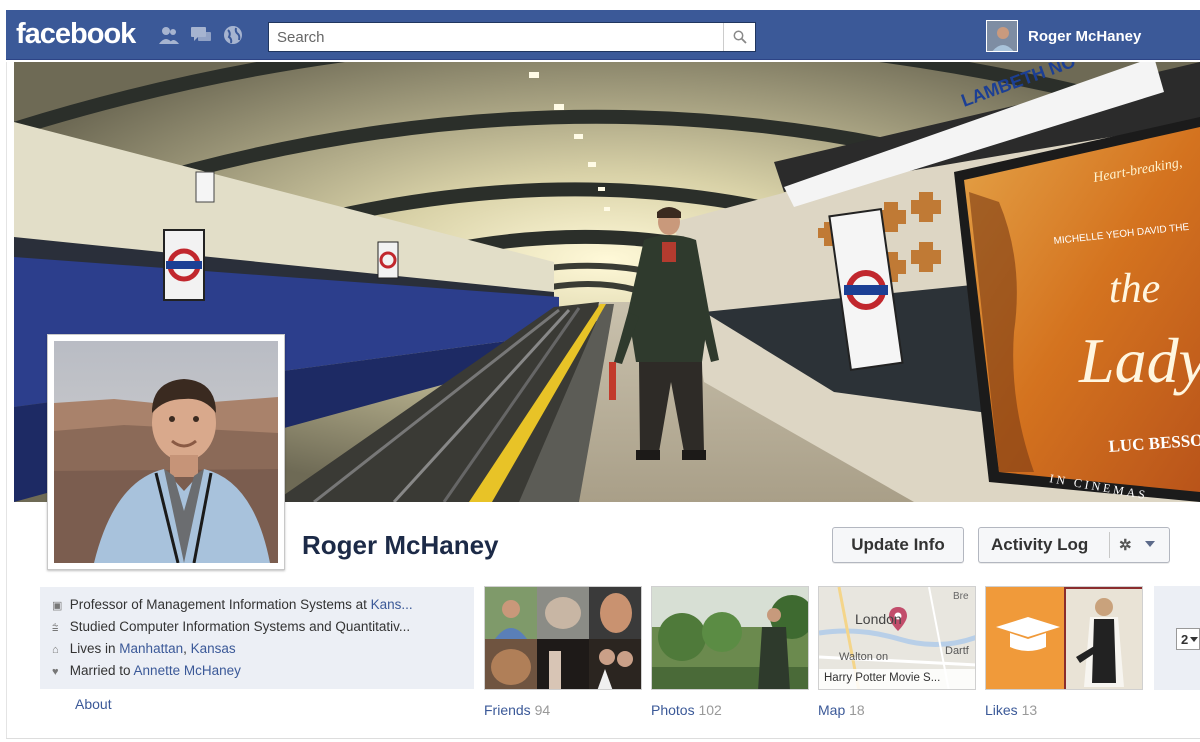 The width and height of the screenshot is (1200, 742). Describe the element at coordinates (187, 670) in the screenshot. I see `spouse-link: Annette McHaney` at that location.